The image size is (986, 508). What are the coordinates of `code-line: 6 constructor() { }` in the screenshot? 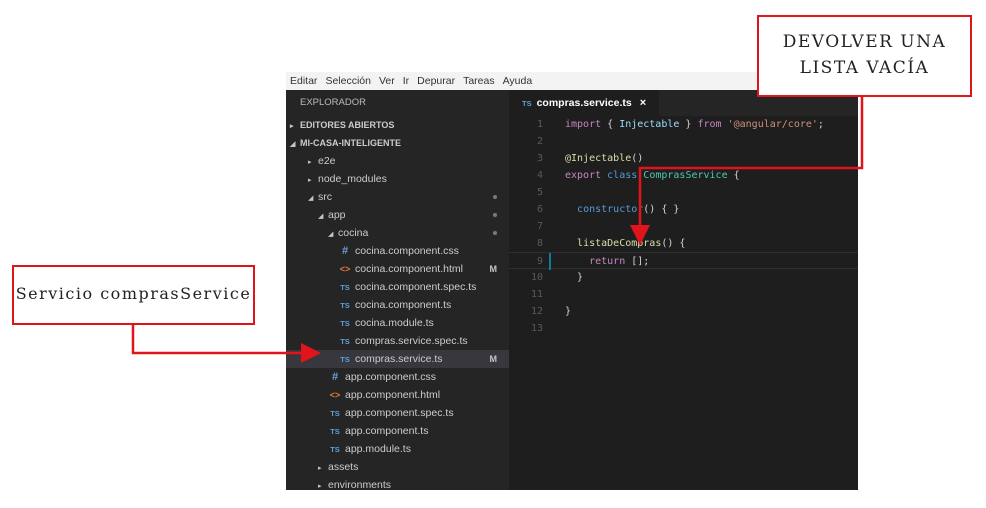 It's located at (683, 209).